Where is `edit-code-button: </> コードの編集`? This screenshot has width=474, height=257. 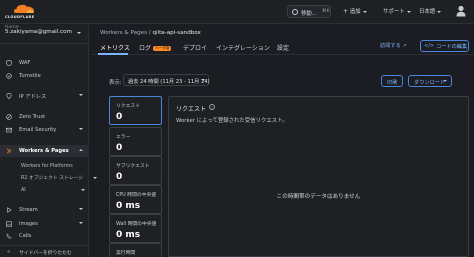 edit-code-button: </> コードの編集 is located at coordinates (444, 46).